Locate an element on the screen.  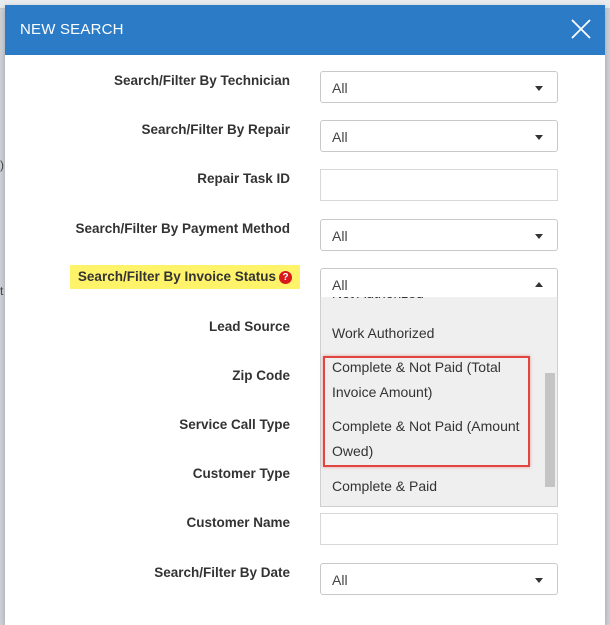
dropdown-scrollbar is located at coordinates (550, 430).